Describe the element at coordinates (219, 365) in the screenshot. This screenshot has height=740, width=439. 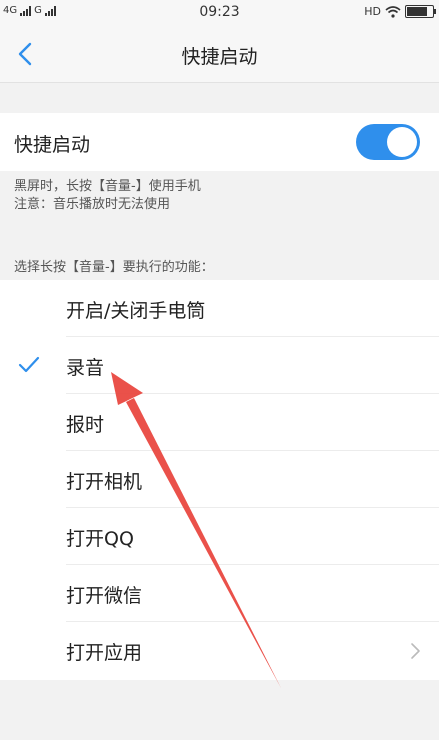
I see `option-record: 录音` at that location.